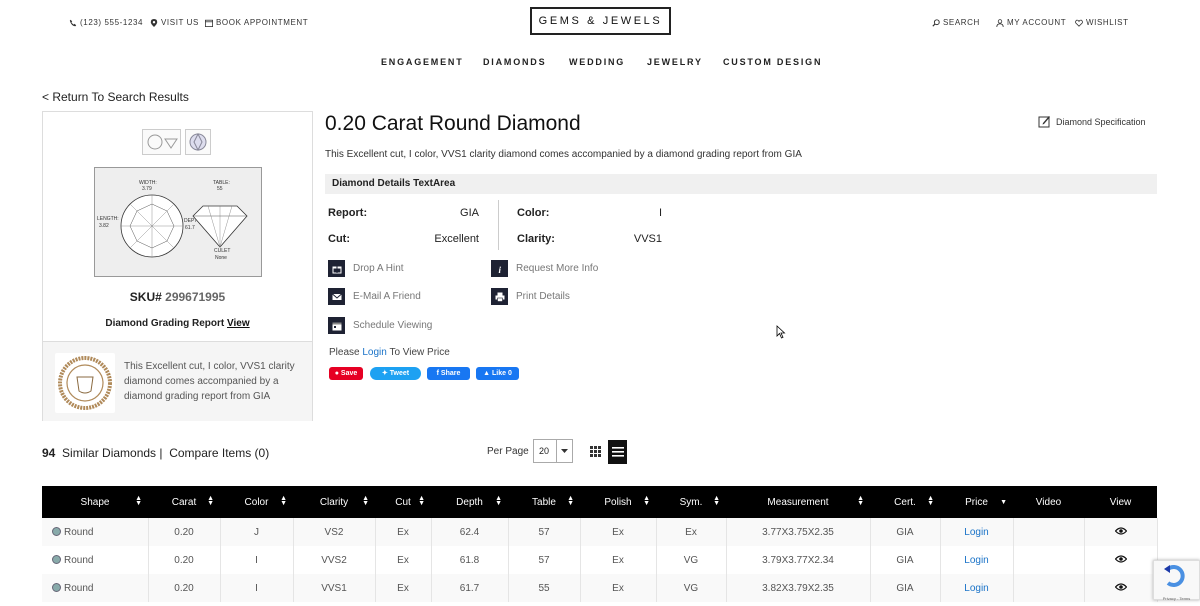  I want to click on header-polish: Polish ▲ ▼, so click(618, 502).